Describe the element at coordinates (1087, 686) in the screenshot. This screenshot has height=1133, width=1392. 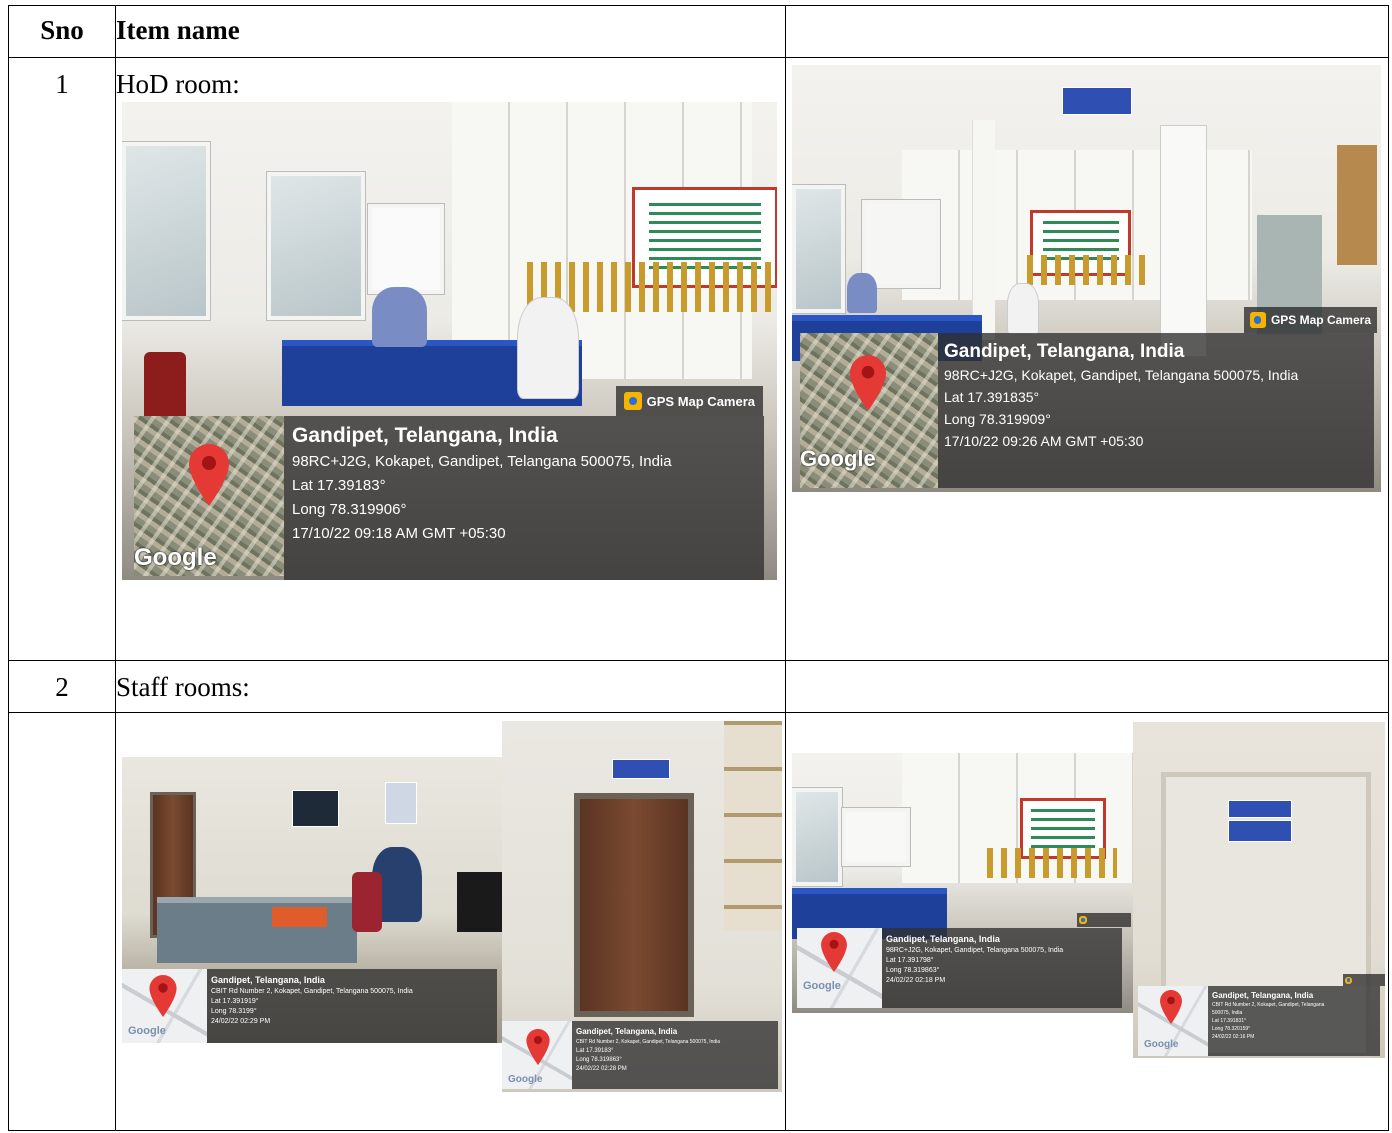
I see `row2-empty` at that location.